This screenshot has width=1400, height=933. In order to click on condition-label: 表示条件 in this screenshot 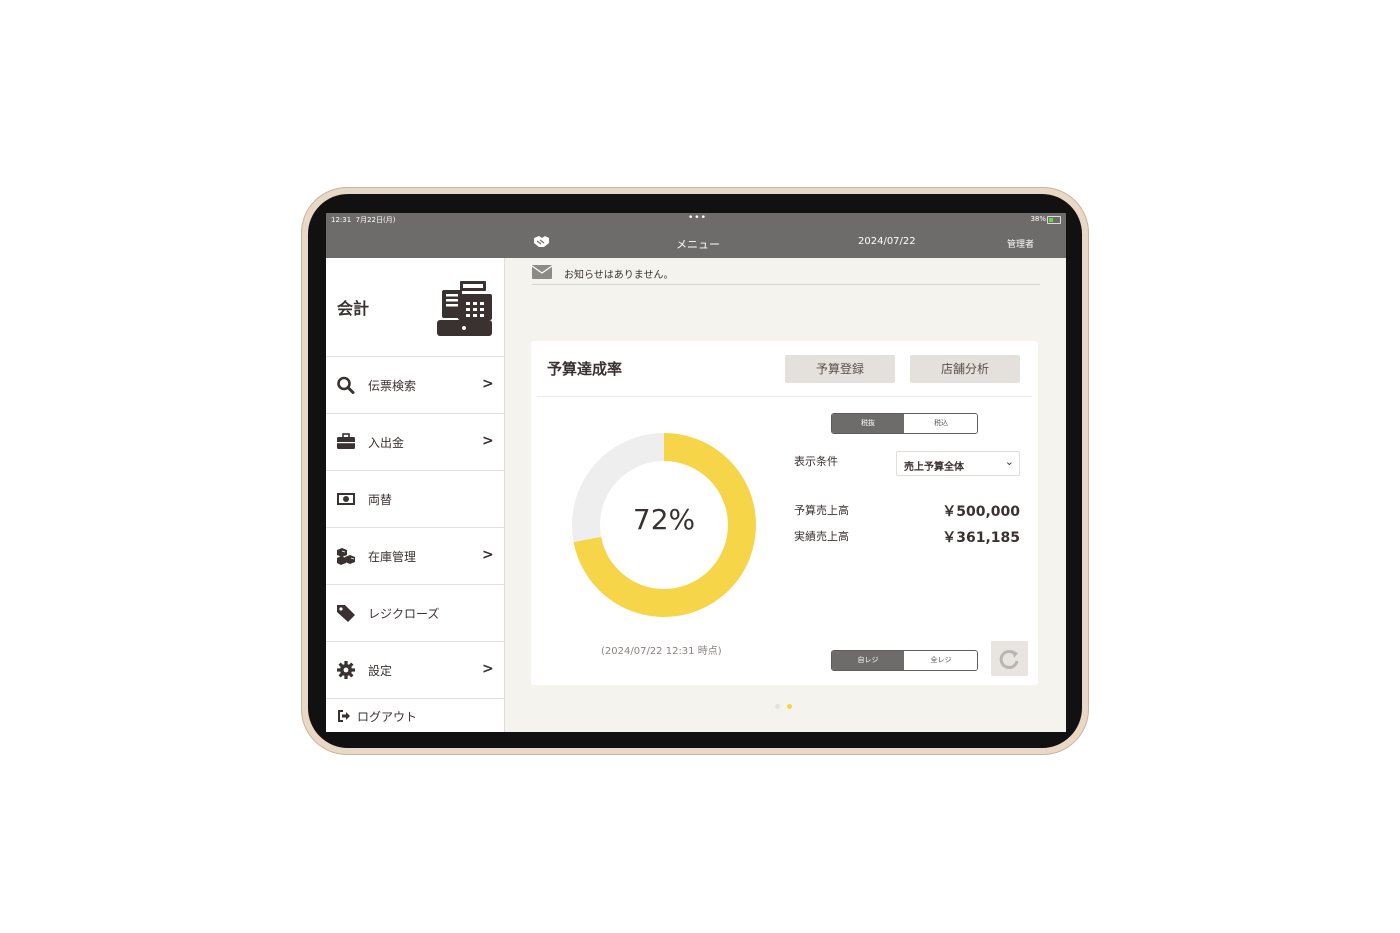, I will do `click(816, 461)`.